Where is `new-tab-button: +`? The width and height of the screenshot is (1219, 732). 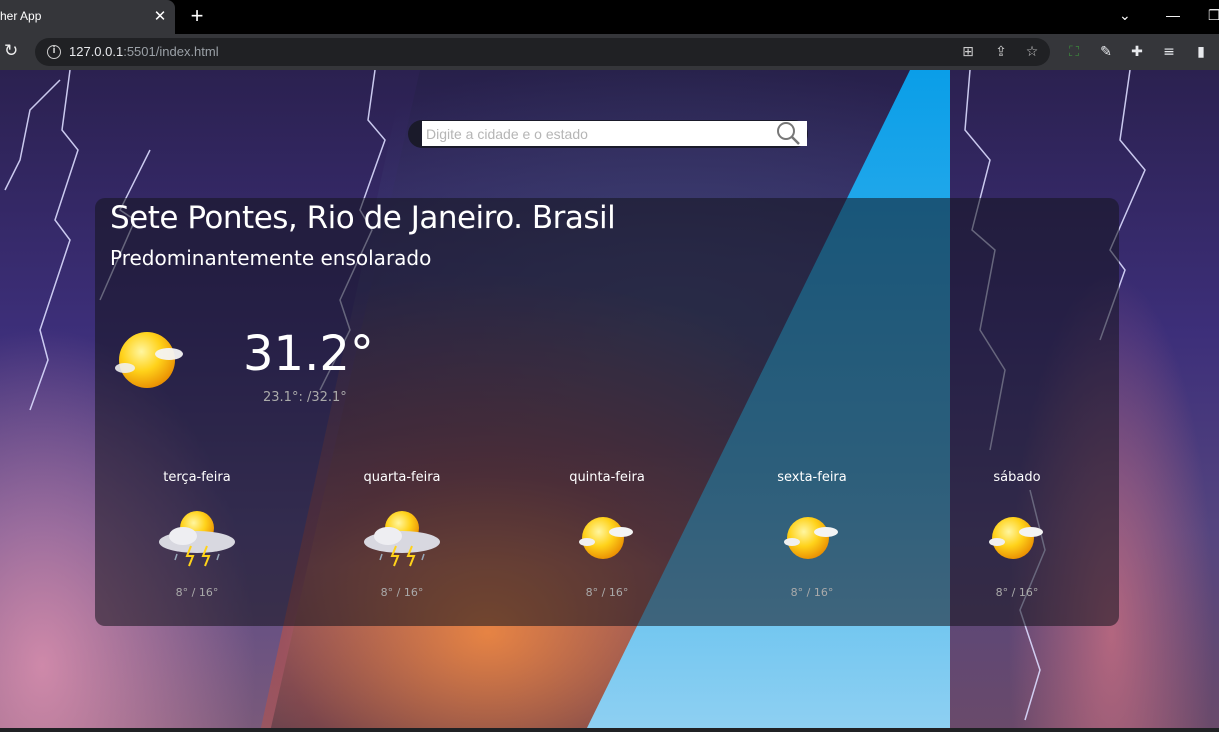
new-tab-button: + is located at coordinates (197, 16).